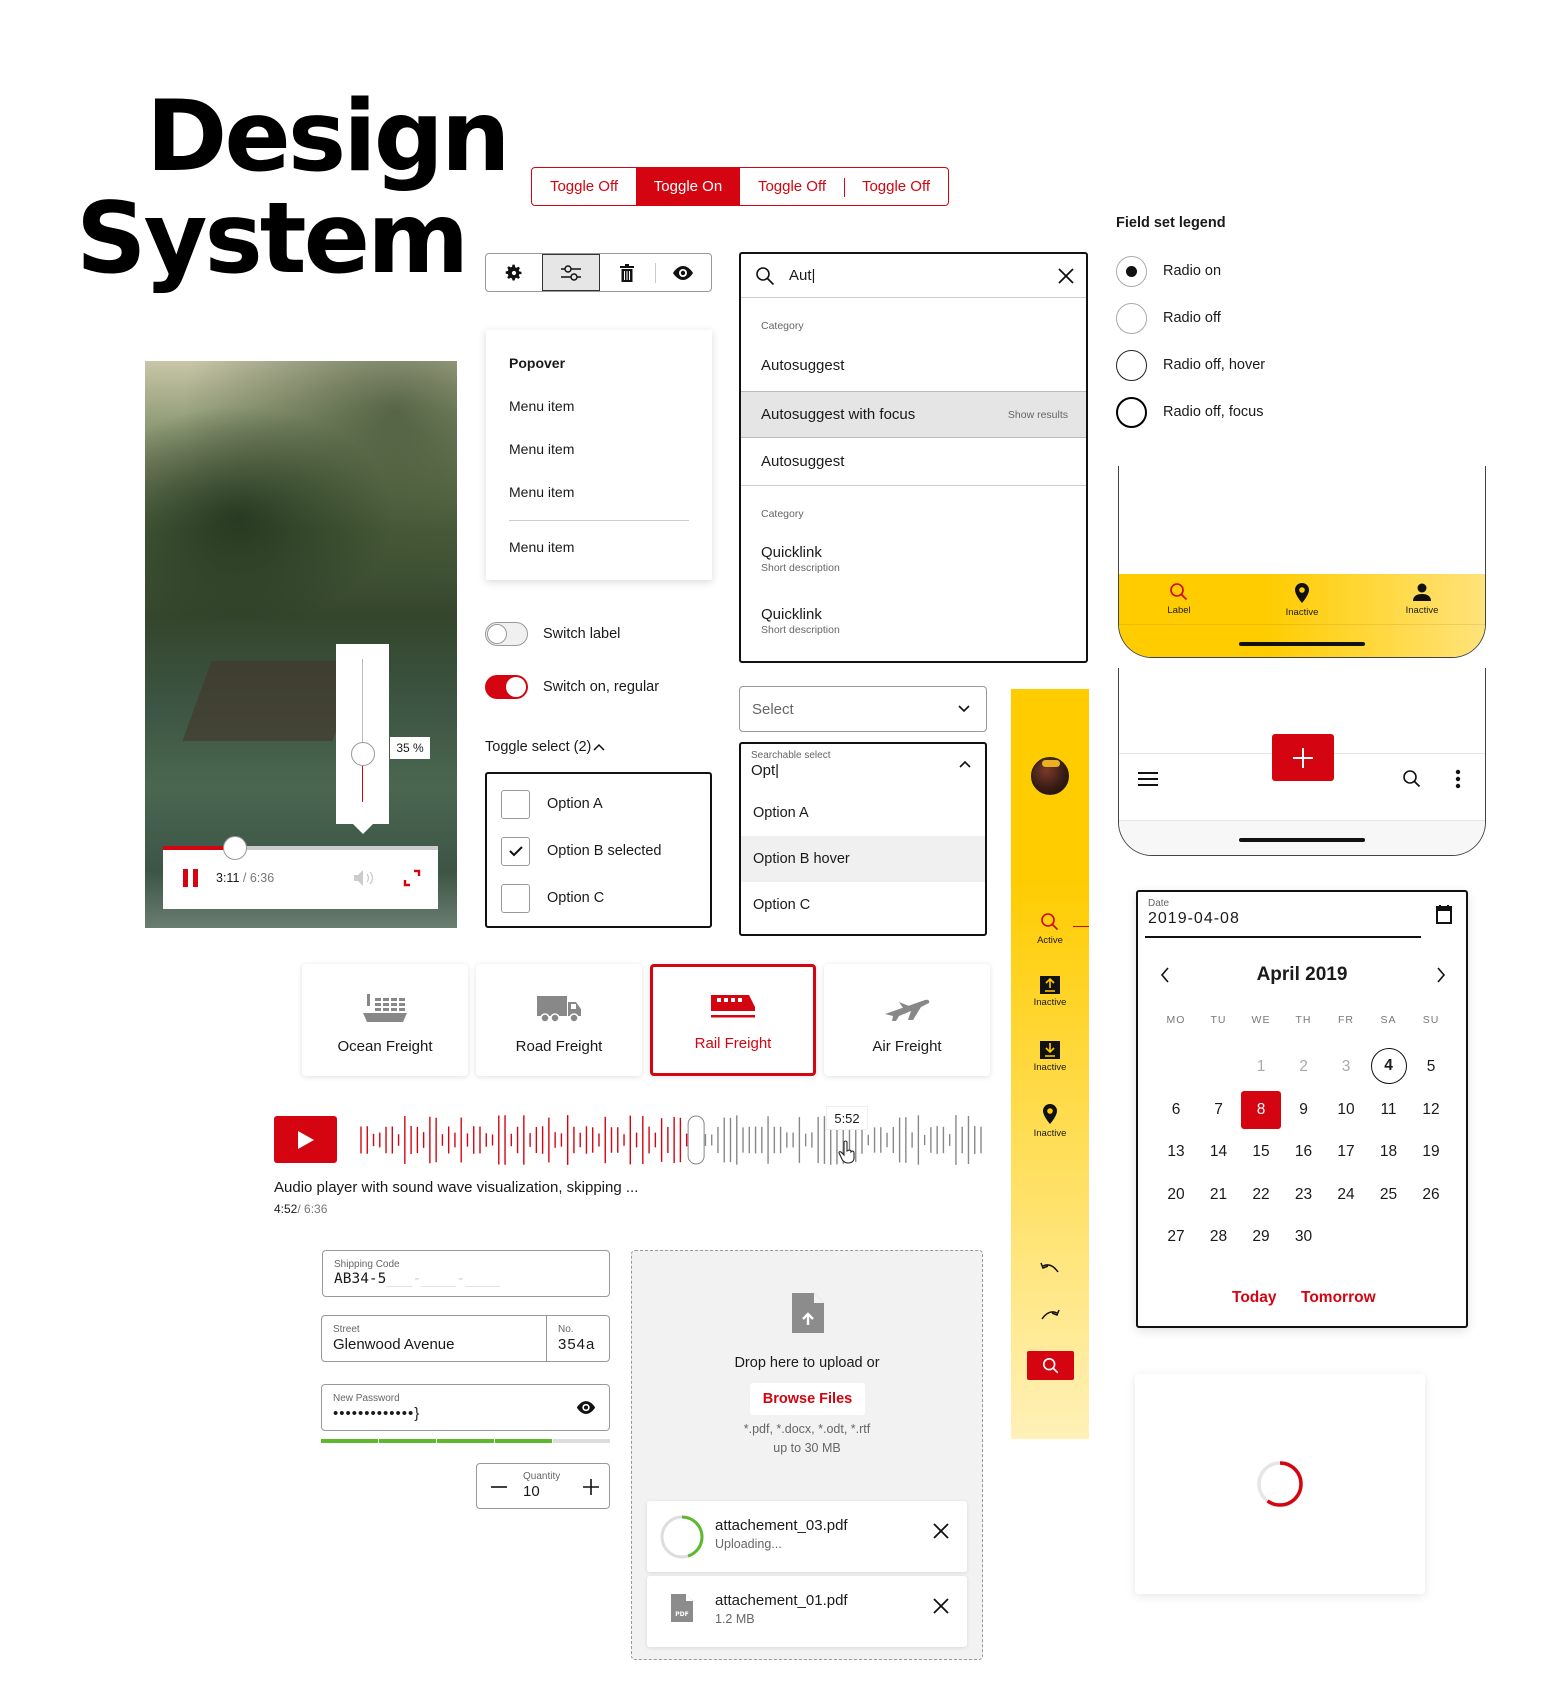 Image resolution: width=1560 pixels, height=1694 pixels. What do you see at coordinates (1050, 929) in the screenshot?
I see `side-nav-item-active: Active` at bounding box center [1050, 929].